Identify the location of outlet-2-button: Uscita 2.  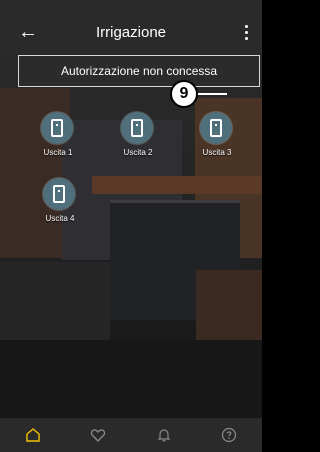
(138, 137).